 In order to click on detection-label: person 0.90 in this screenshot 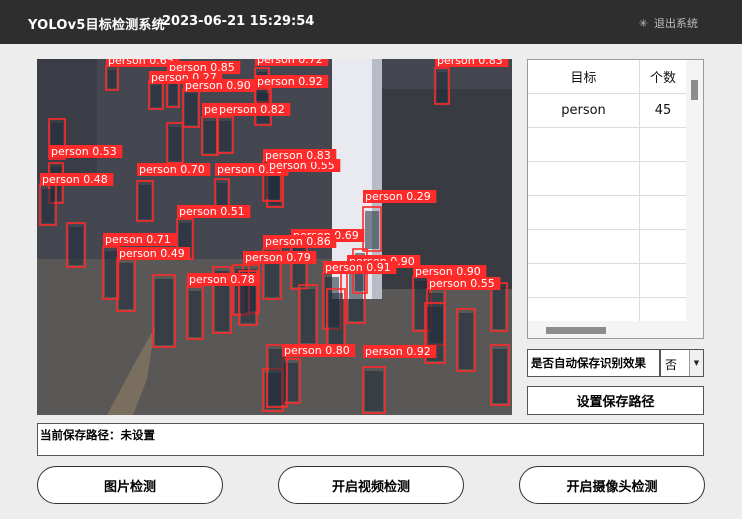, I will do `click(218, 85)`.